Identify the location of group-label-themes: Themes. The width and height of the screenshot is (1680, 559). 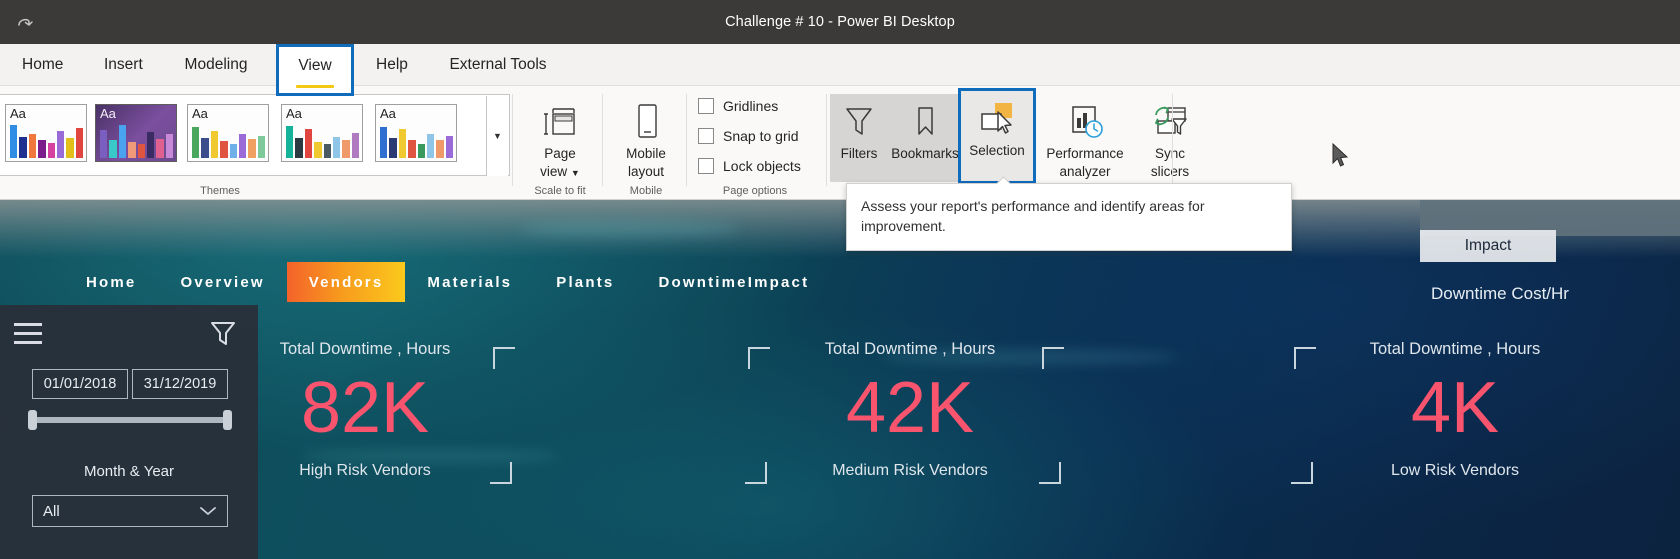
(220, 191).